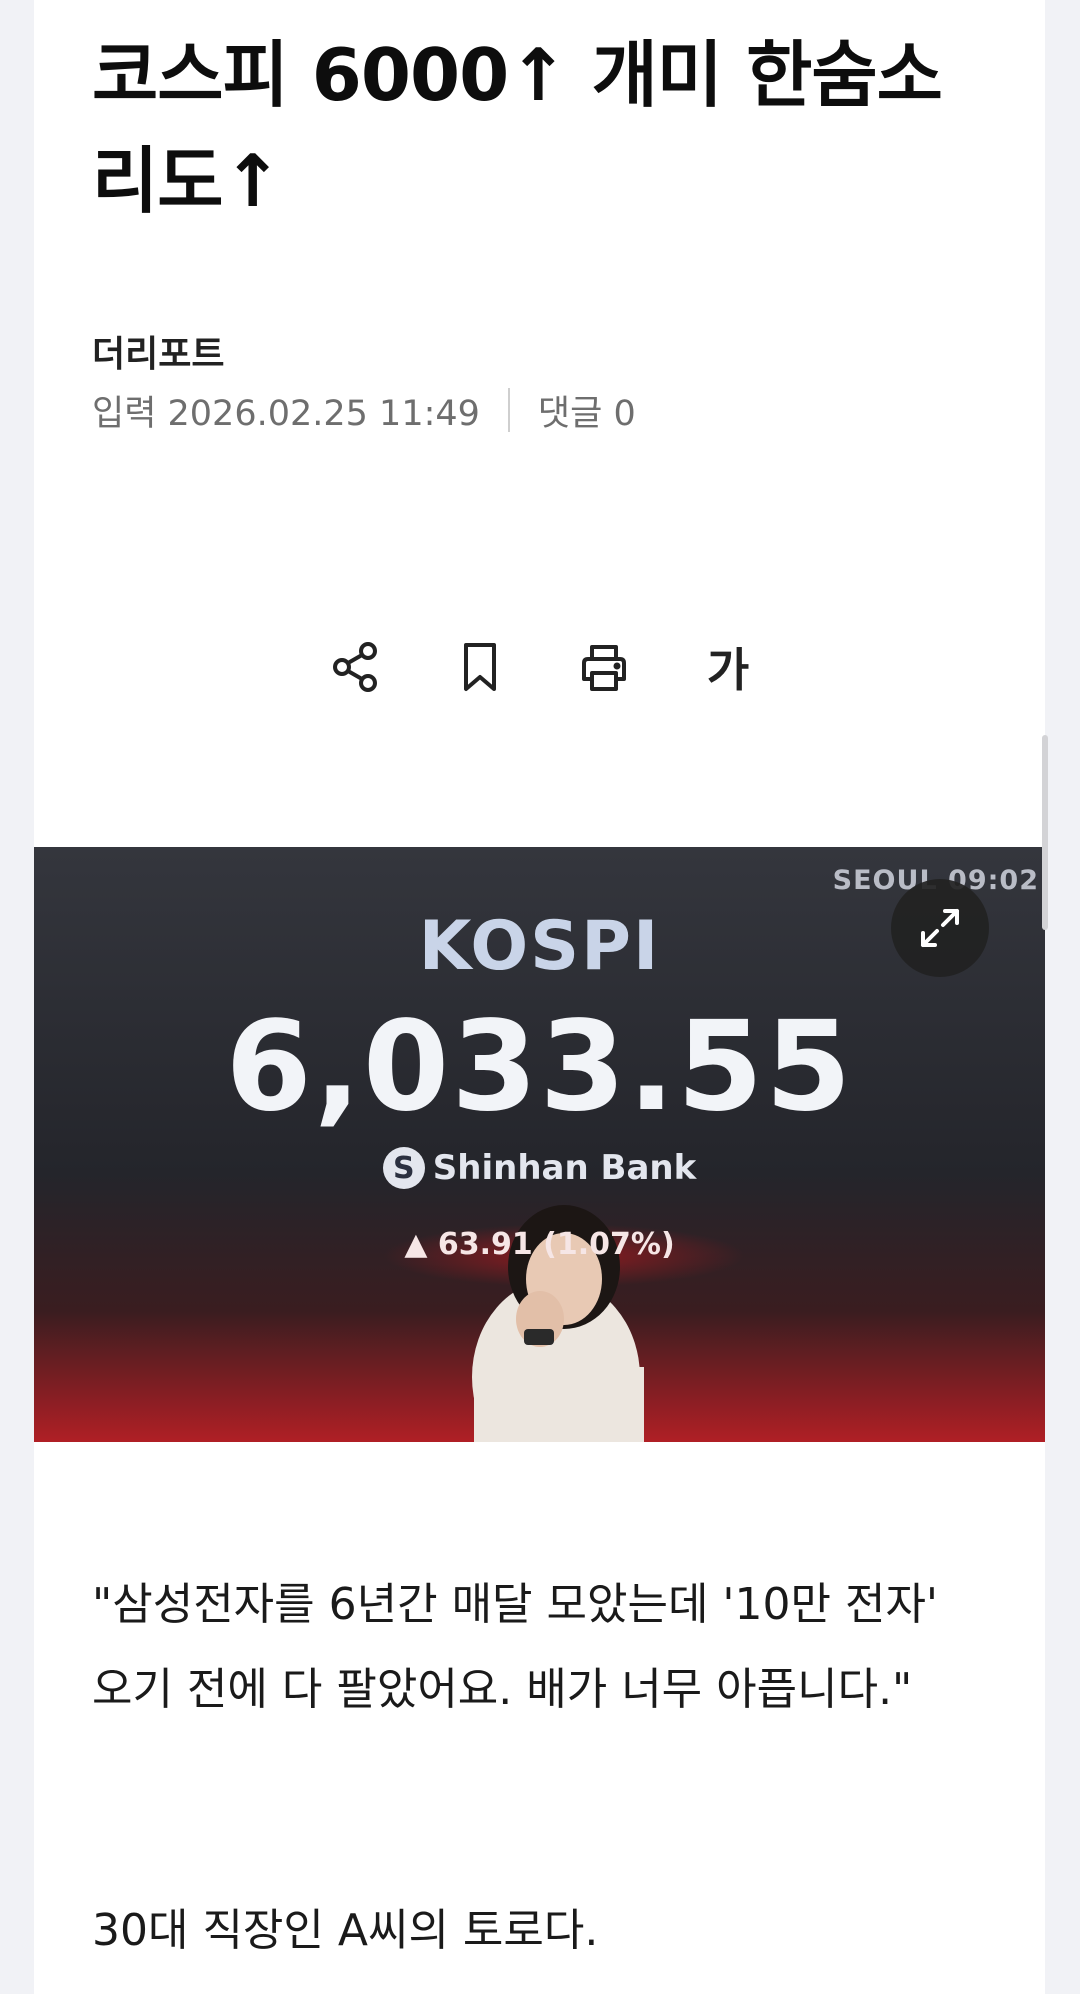 The height and width of the screenshot is (1994, 1080). What do you see at coordinates (286, 413) in the screenshot?
I see `published-date: 입력 2026.02.25 11:49` at bounding box center [286, 413].